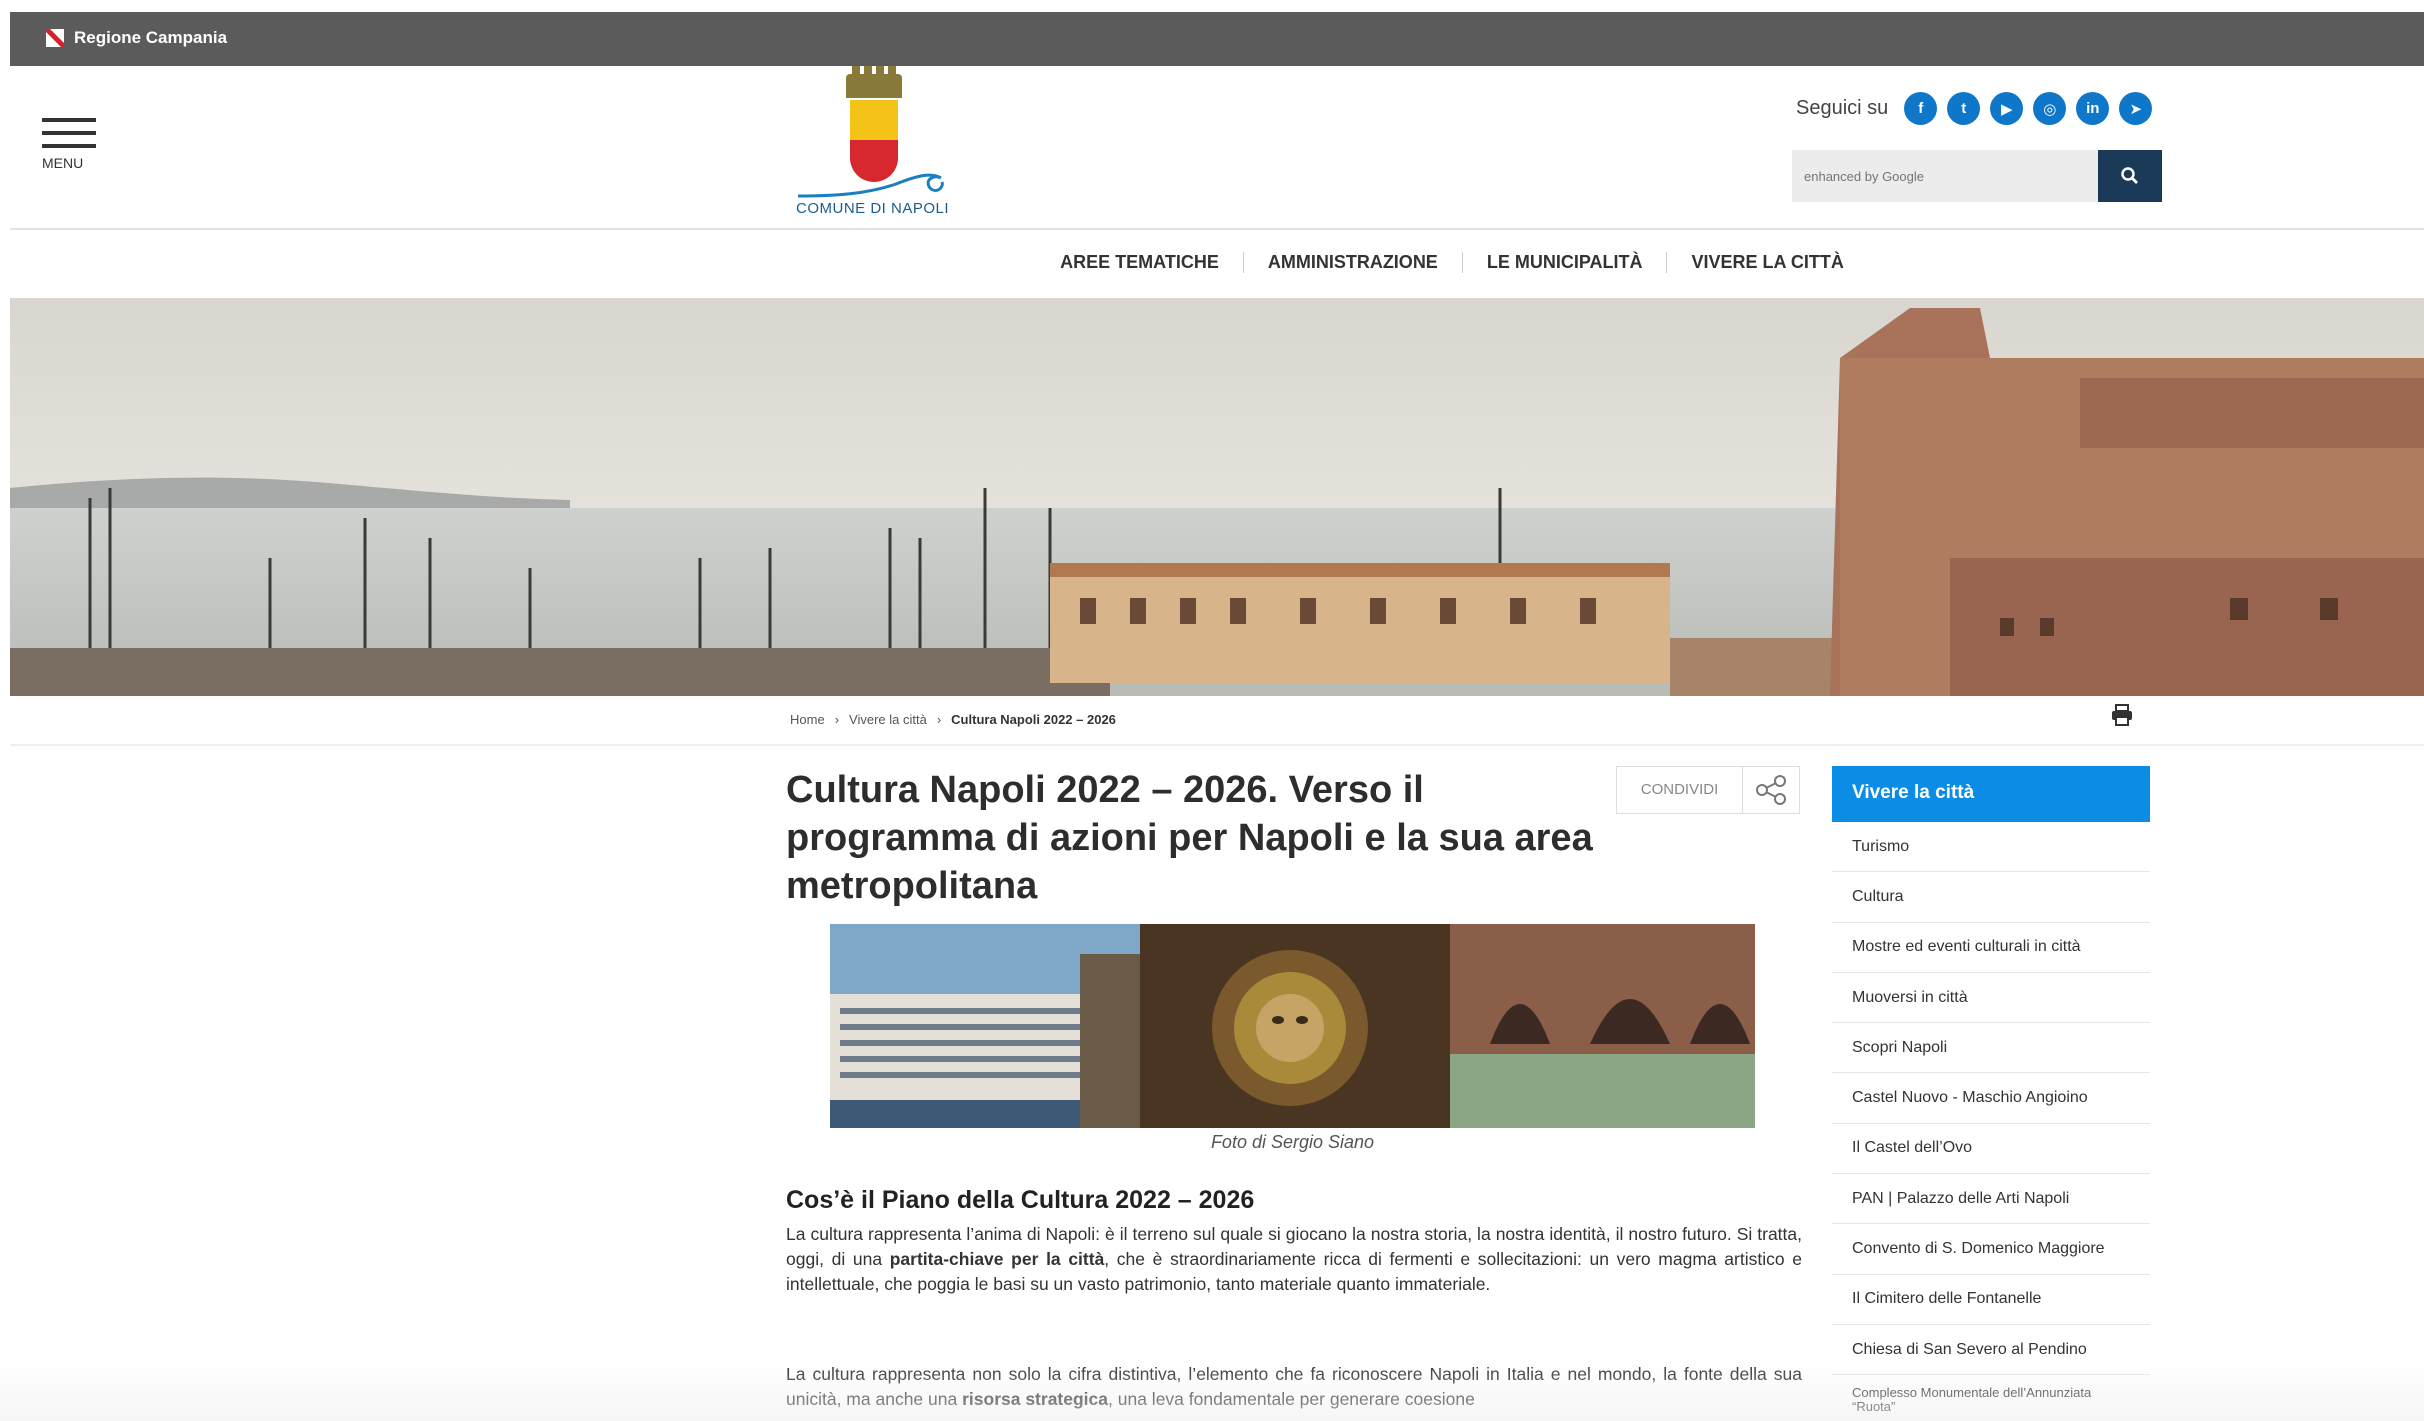 The width and height of the screenshot is (2424, 1421). I want to click on instagram-icon: ◎, so click(2050, 108).